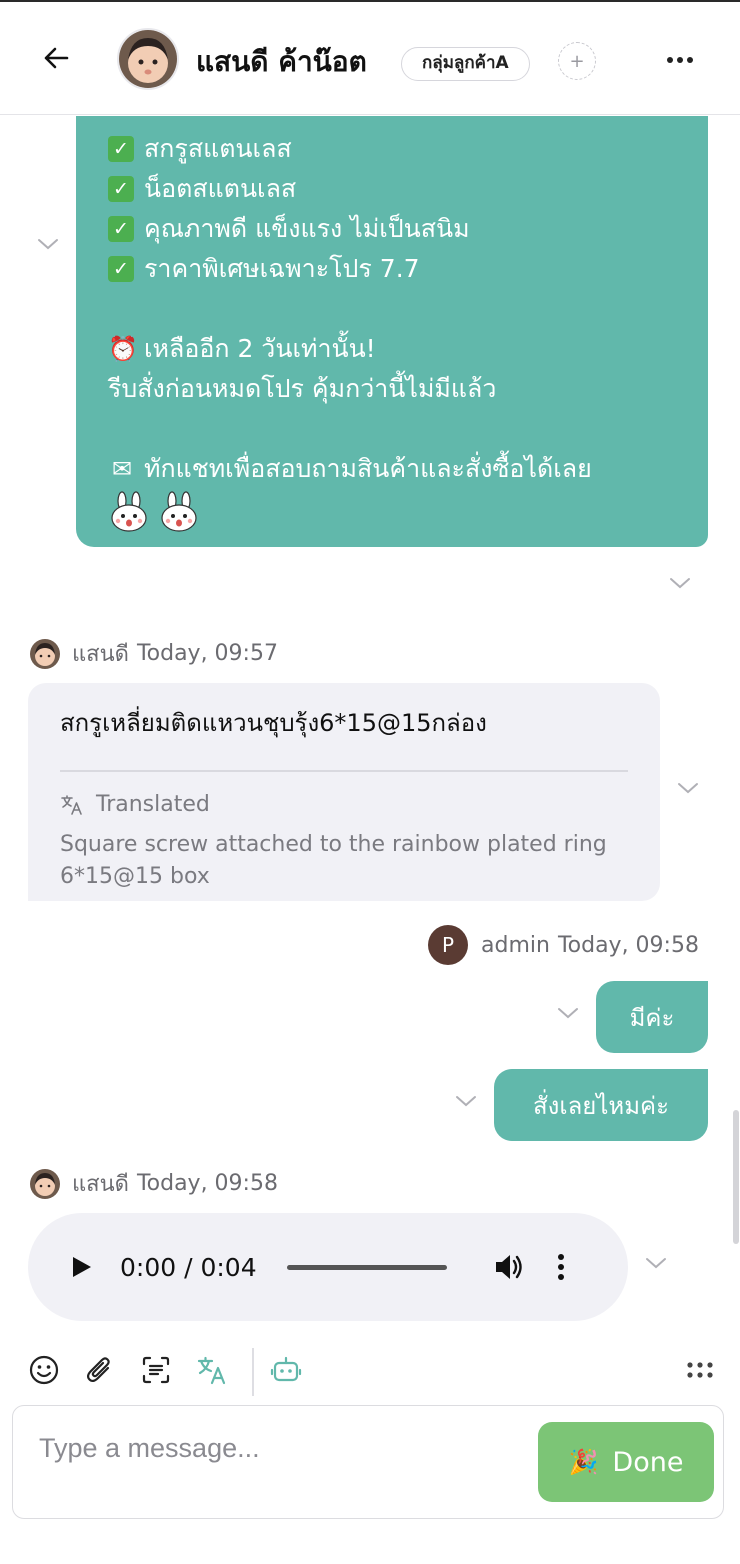 This screenshot has height=1564, width=740. I want to click on audio-progress-slider, so click(366, 1267).